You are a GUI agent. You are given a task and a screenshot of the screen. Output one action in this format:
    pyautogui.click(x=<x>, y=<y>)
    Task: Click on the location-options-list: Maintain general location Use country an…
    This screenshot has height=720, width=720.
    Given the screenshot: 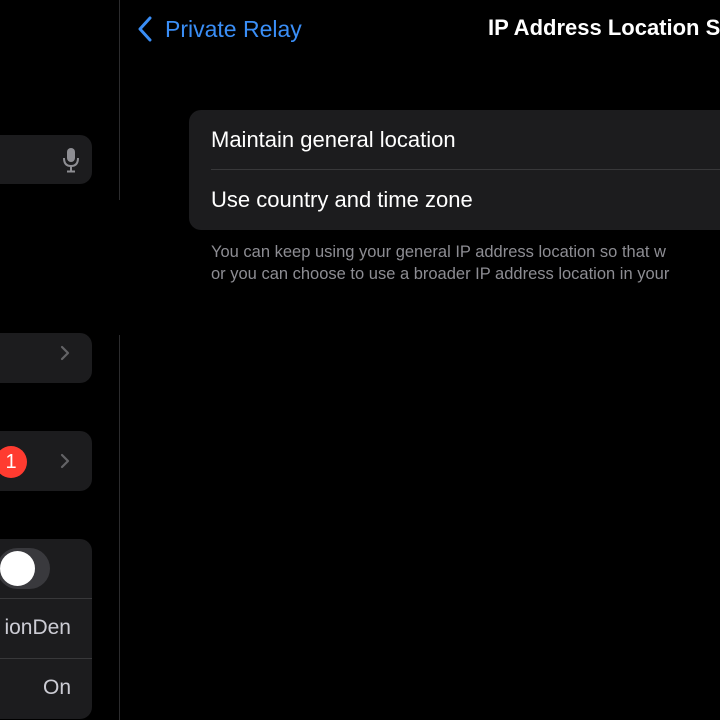 What is the action you would take?
    pyautogui.click(x=454, y=170)
    